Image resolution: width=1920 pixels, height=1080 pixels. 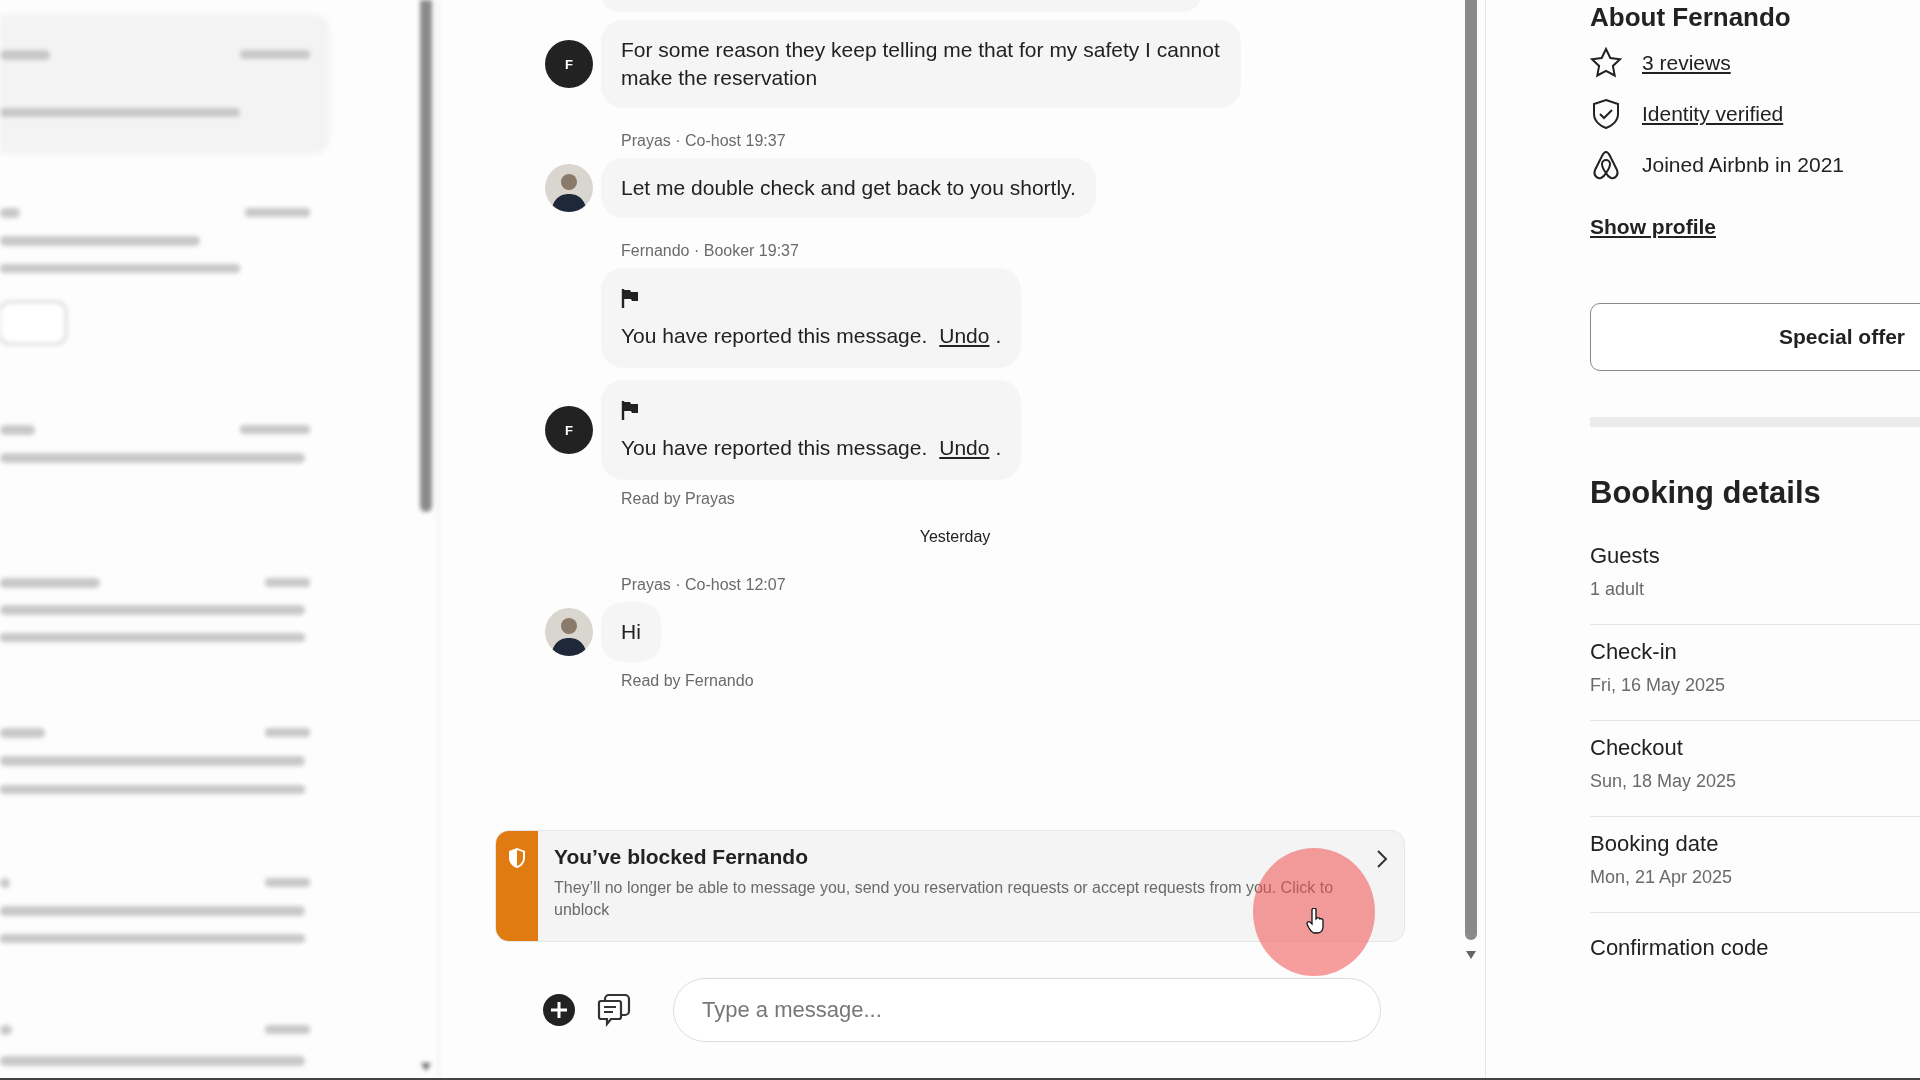 I want to click on message-sender-info: Prayas · Co-host 12:07, so click(x=704, y=585).